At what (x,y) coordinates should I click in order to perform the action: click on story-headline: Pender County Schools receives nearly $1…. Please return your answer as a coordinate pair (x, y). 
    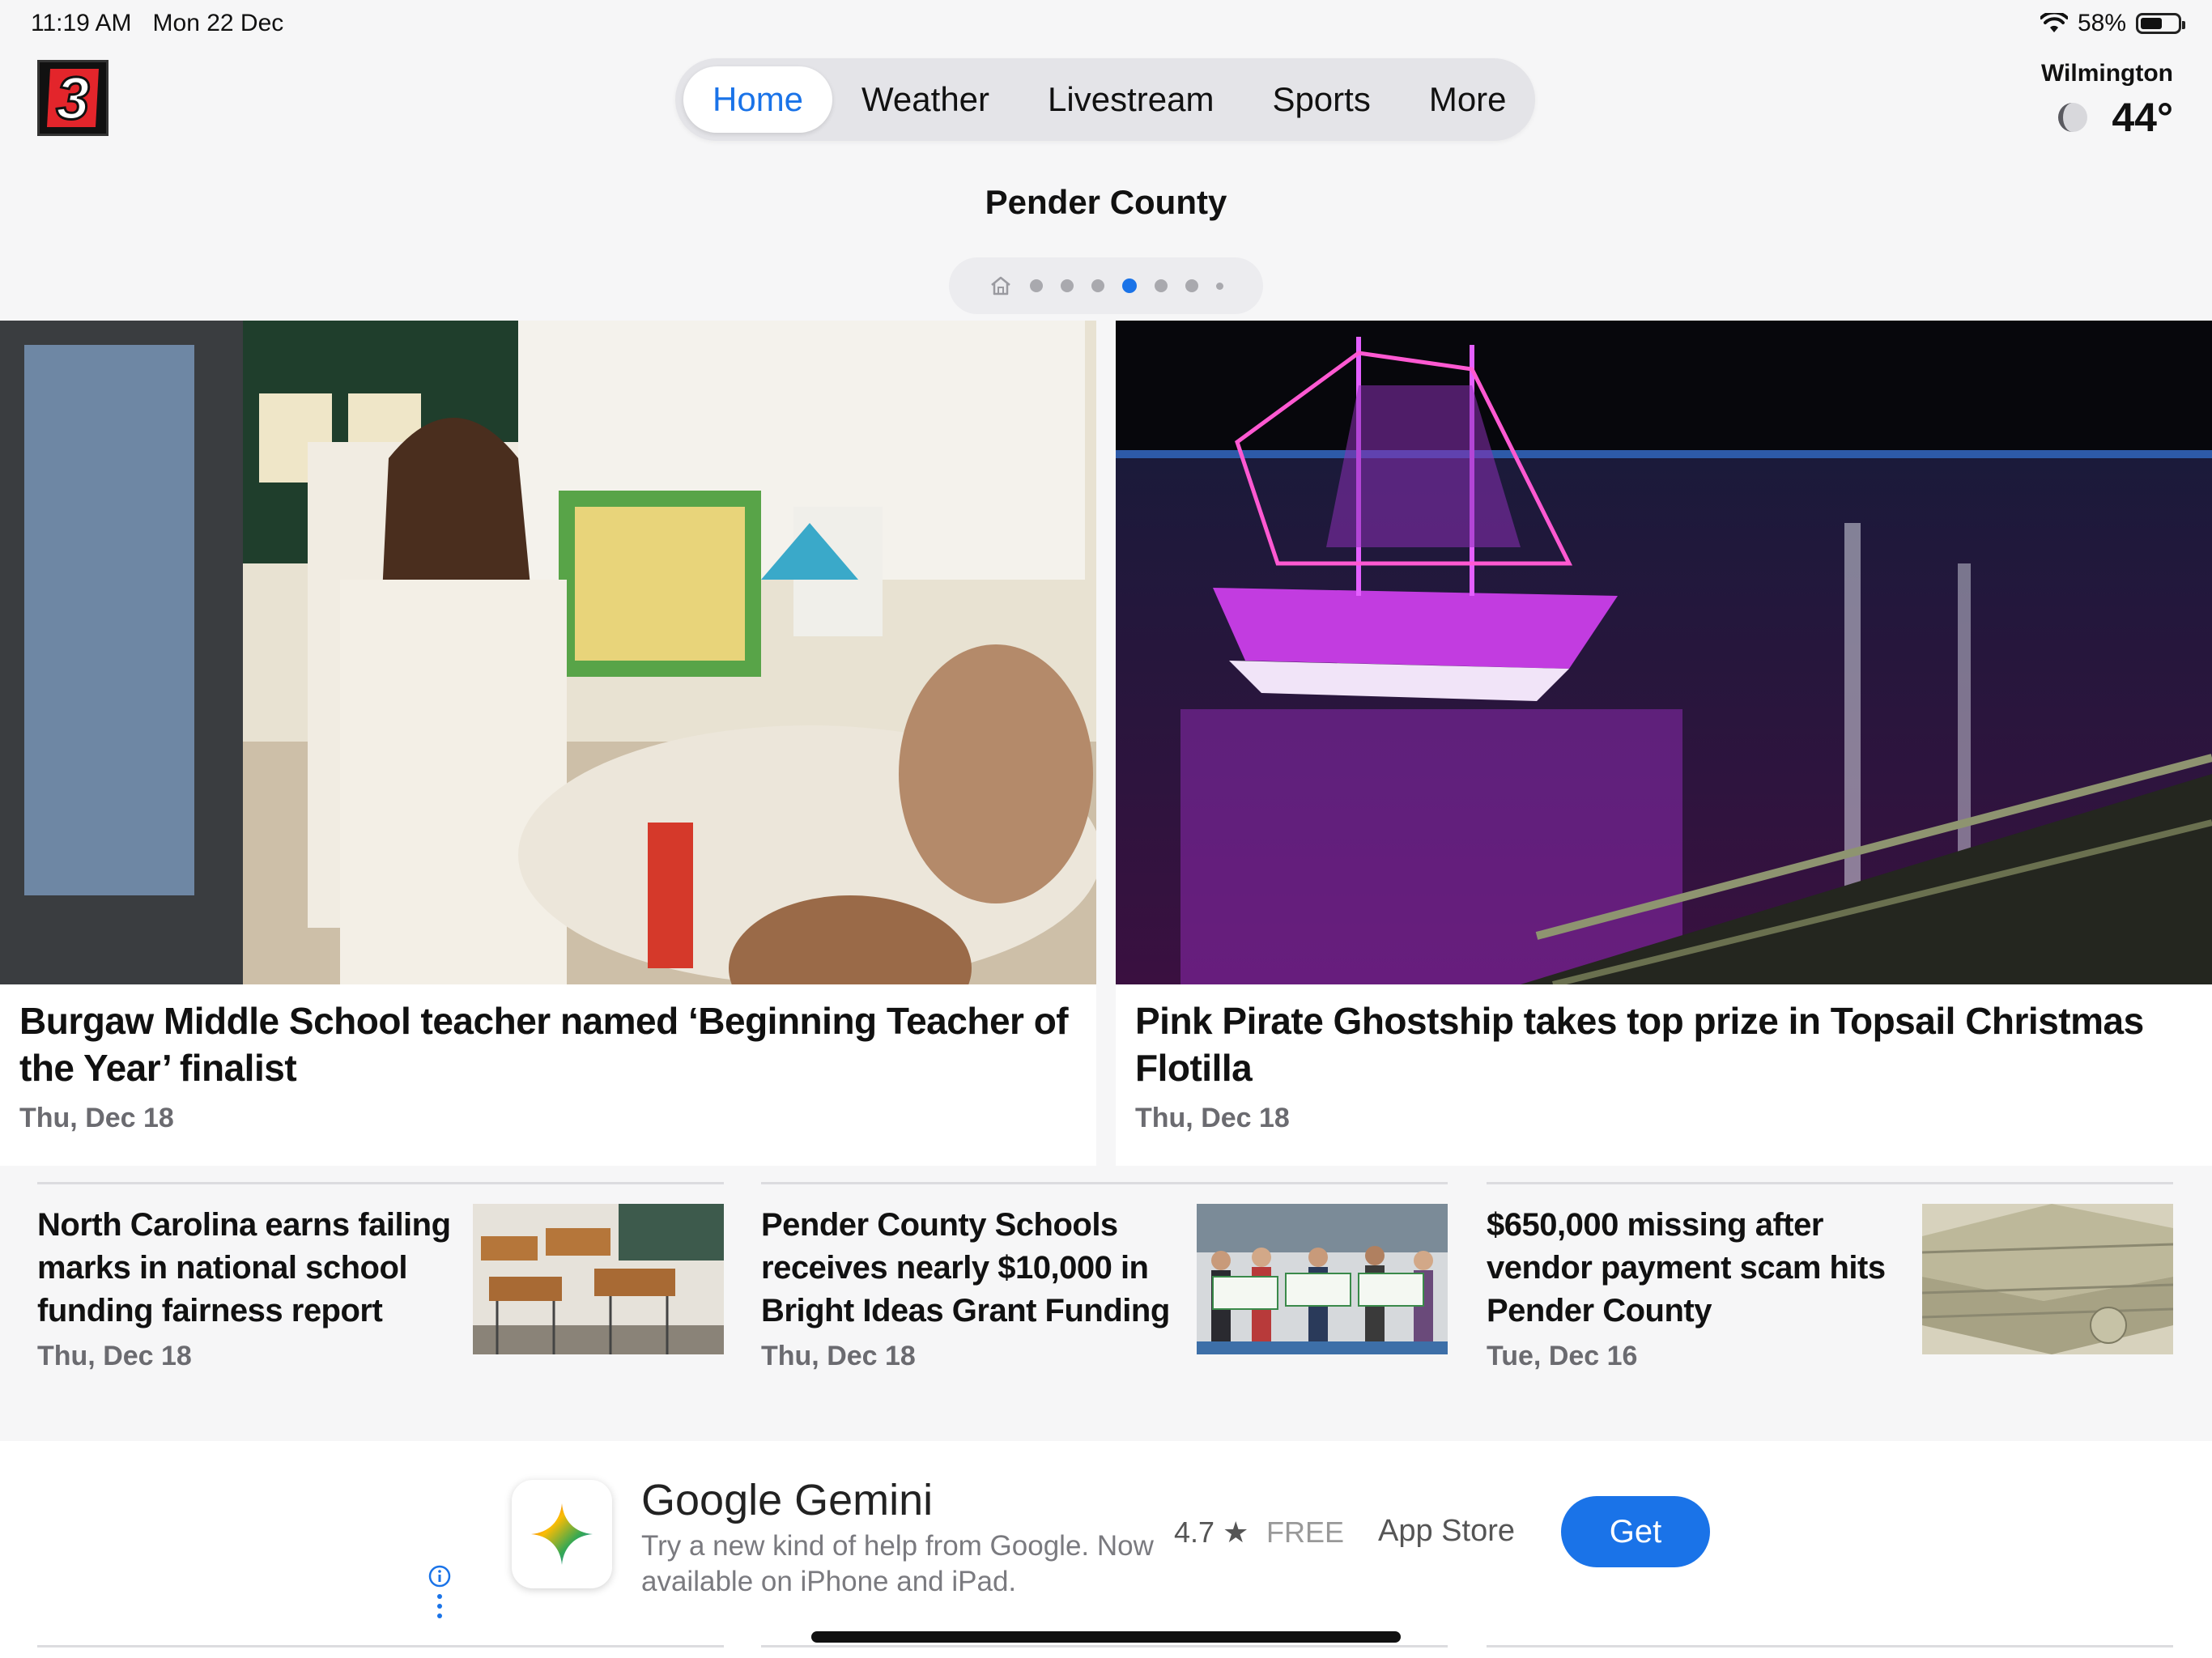
    Looking at the image, I should click on (971, 1268).